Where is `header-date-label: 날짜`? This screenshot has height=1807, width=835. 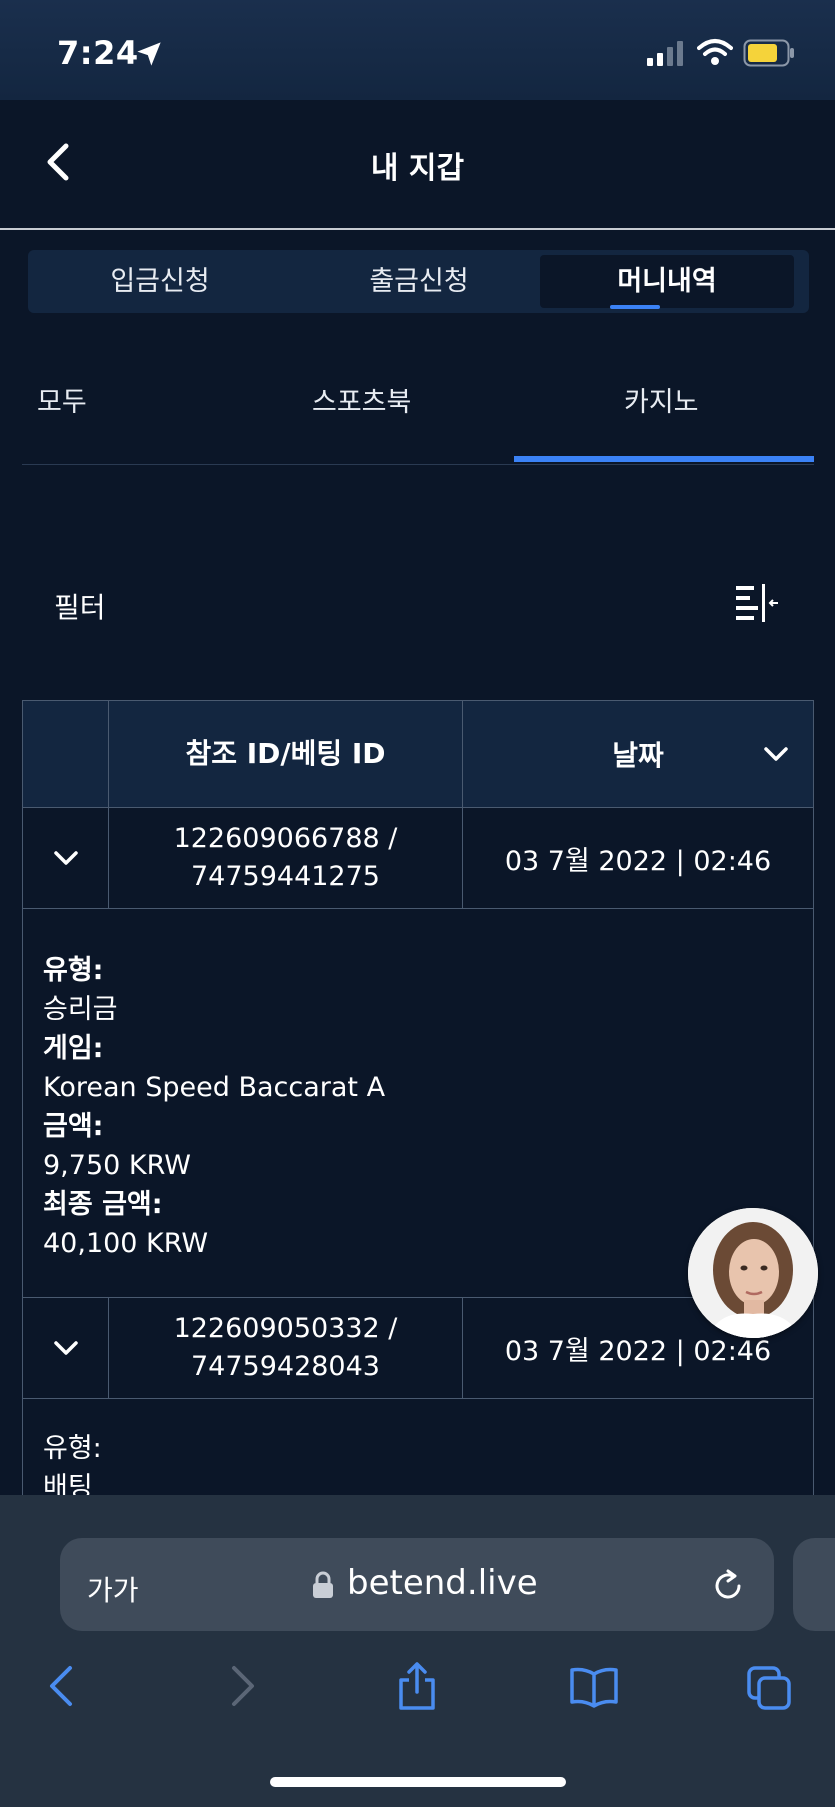
header-date-label: 날짜 is located at coordinates (638, 755).